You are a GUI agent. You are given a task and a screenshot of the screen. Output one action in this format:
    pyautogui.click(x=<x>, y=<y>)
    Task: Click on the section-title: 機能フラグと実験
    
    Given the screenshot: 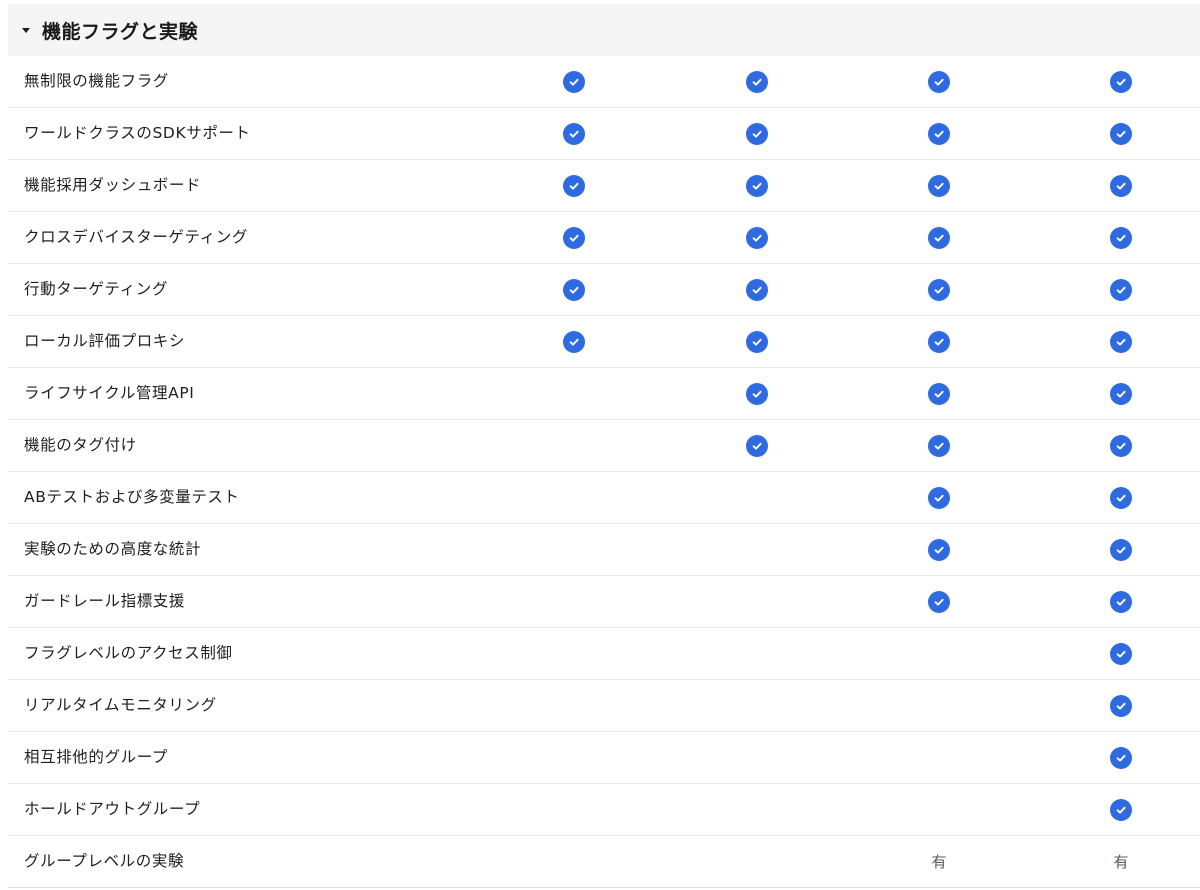 What is the action you would take?
    pyautogui.click(x=120, y=31)
    